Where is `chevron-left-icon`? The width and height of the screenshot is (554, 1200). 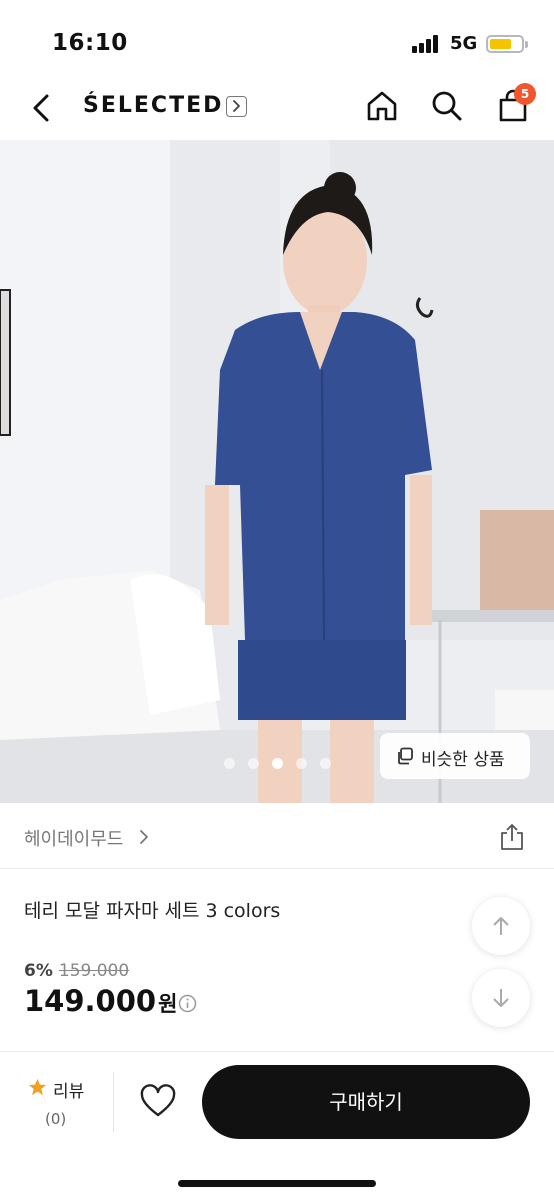 chevron-left-icon is located at coordinates (41, 108).